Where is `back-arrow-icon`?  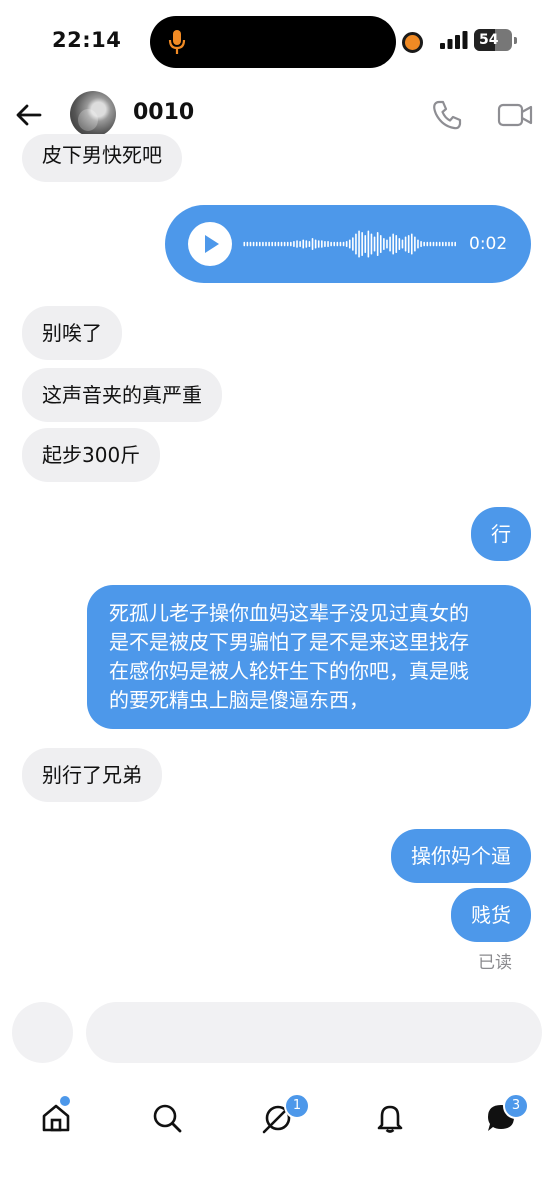
back-arrow-icon is located at coordinates (29, 115).